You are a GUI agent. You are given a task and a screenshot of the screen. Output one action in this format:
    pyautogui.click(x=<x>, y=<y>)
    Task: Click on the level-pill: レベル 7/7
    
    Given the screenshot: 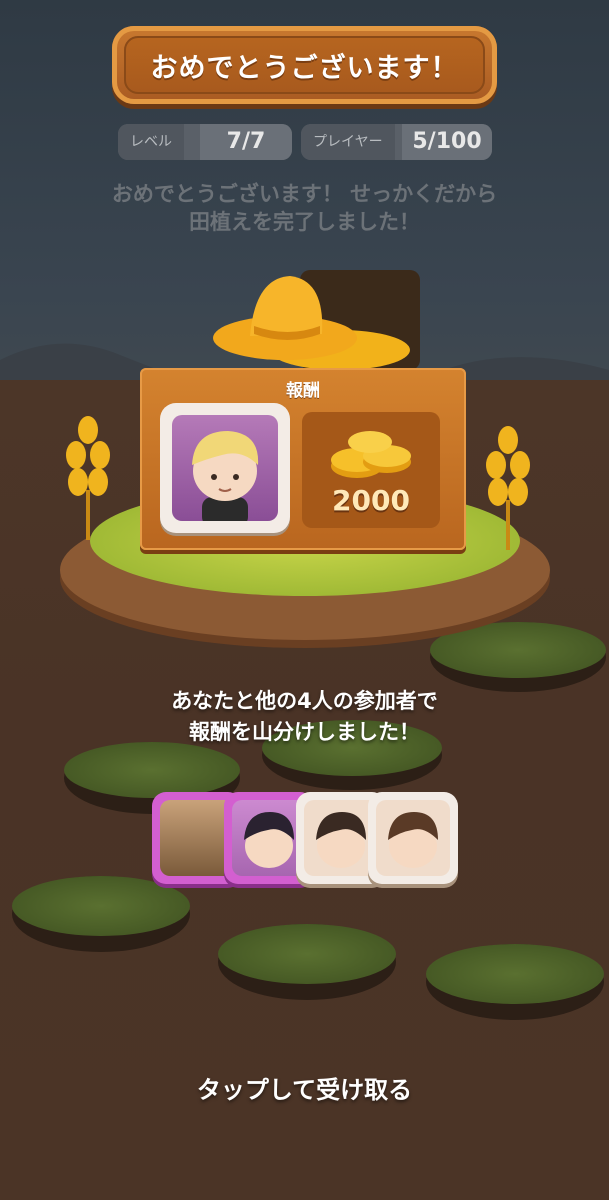 What is the action you would take?
    pyautogui.click(x=205, y=142)
    